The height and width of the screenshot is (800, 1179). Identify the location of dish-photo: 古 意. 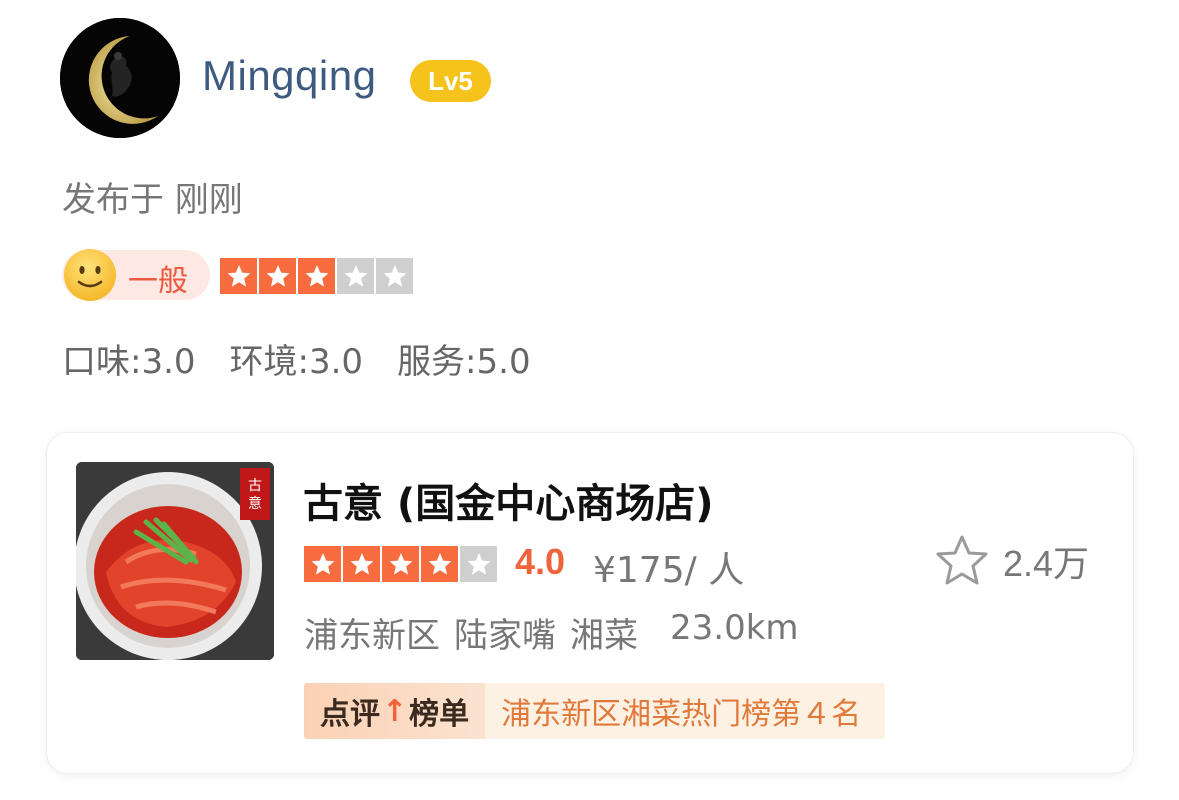
(175, 561).